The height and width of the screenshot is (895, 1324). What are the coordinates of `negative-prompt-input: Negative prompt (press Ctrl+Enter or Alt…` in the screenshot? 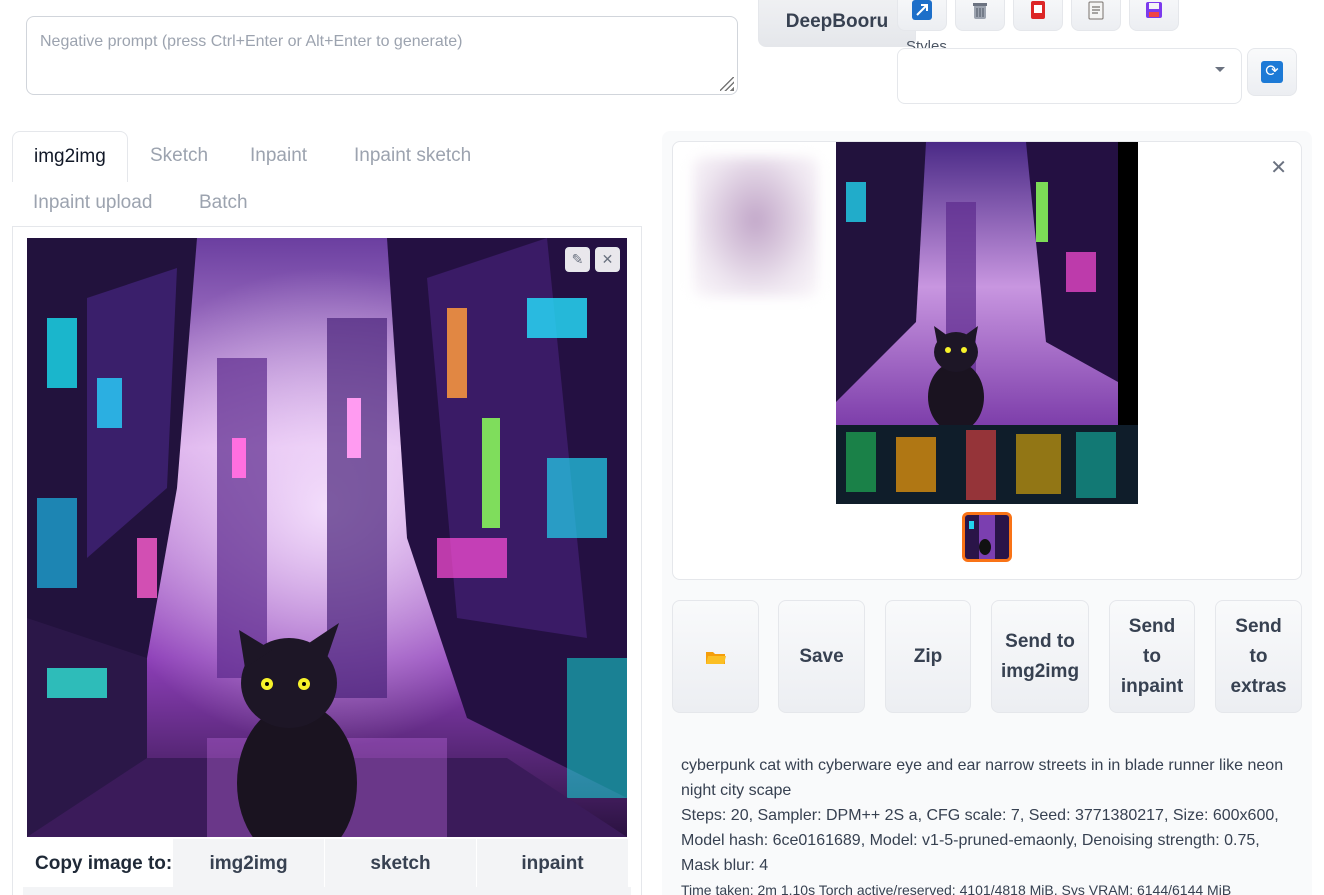 It's located at (382, 55).